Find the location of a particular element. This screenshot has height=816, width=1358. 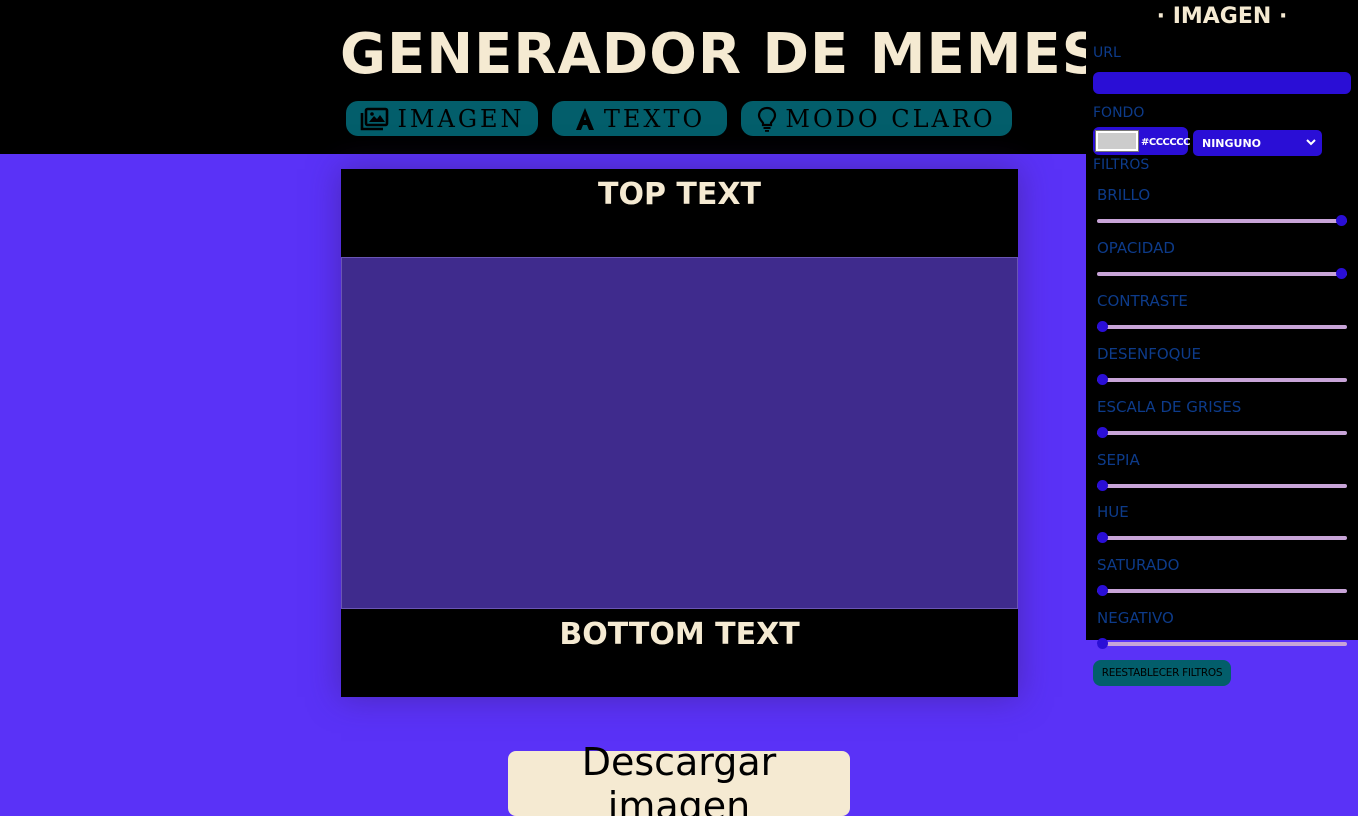

filter-label: DESENFOQUE is located at coordinates (1149, 353).